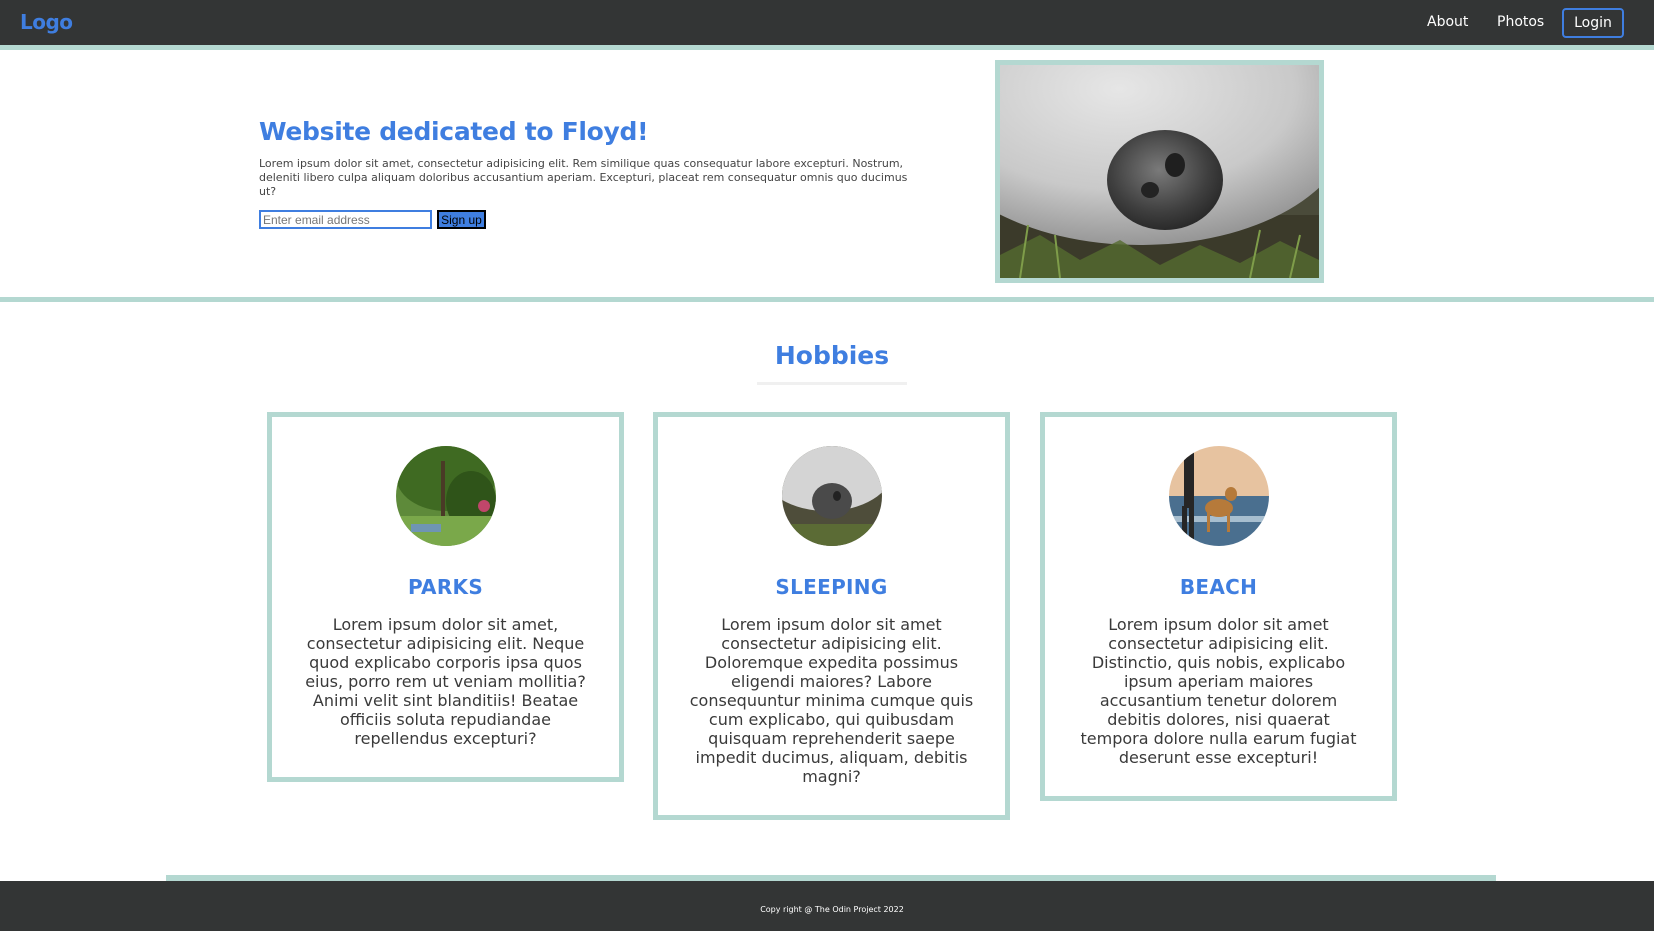 The height and width of the screenshot is (931, 1654). What do you see at coordinates (827, 22) in the screenshot?
I see `navbar: Logo About Photos Login` at bounding box center [827, 22].